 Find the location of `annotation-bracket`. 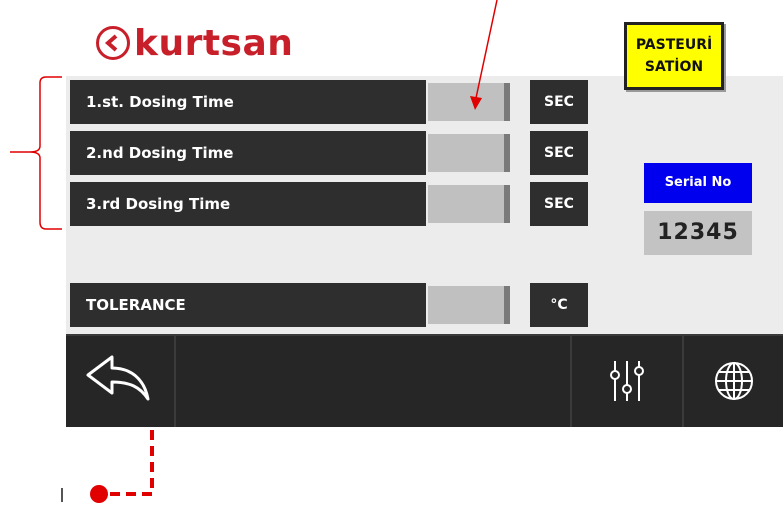

annotation-bracket is located at coordinates (36, 153).